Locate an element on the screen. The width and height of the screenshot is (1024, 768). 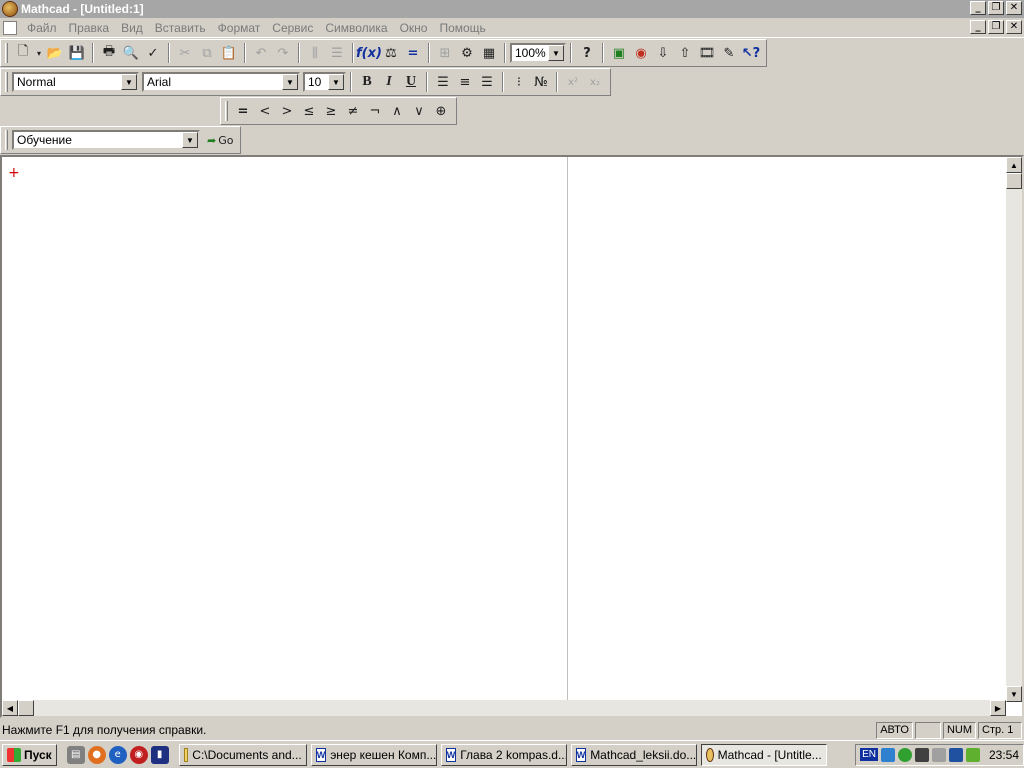
menu-tools: Сервис is located at coordinates (292, 28).